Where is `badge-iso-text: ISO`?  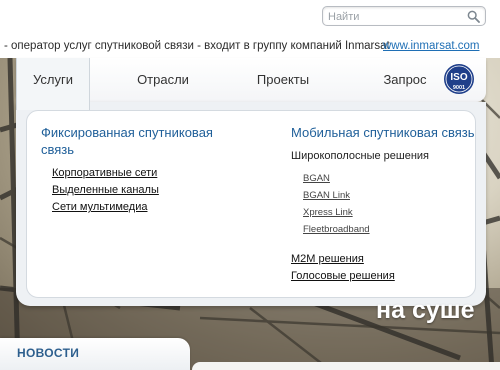 badge-iso-text: ISO is located at coordinates (458, 77).